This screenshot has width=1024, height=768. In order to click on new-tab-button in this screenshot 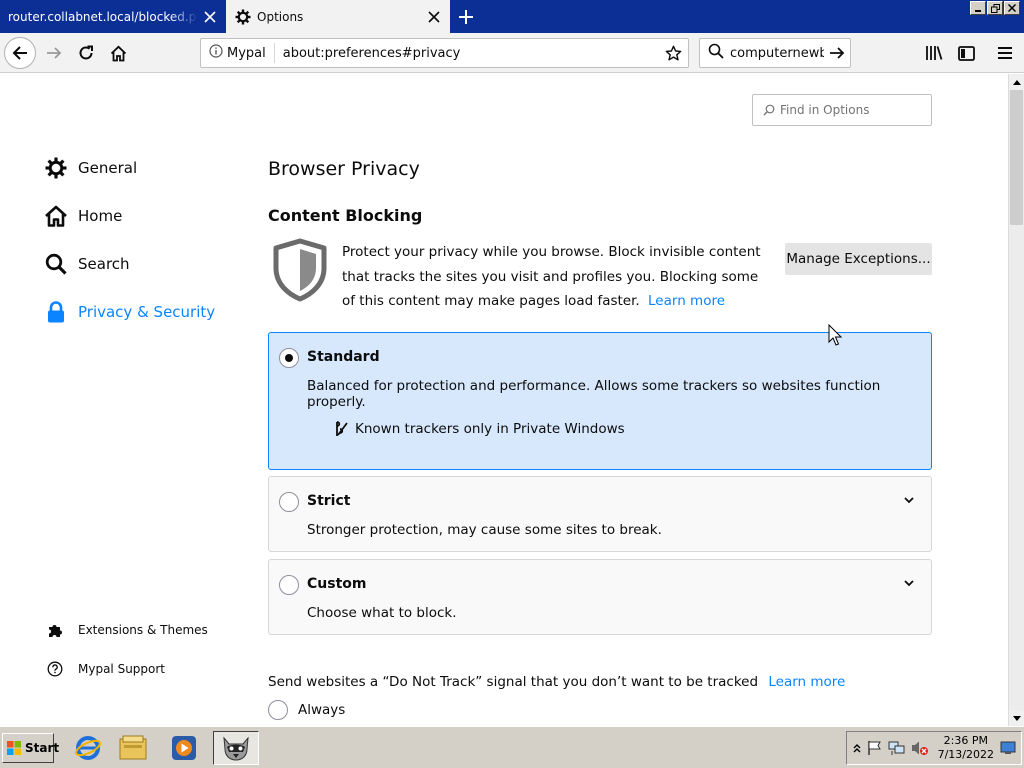, I will do `click(466, 17)`.